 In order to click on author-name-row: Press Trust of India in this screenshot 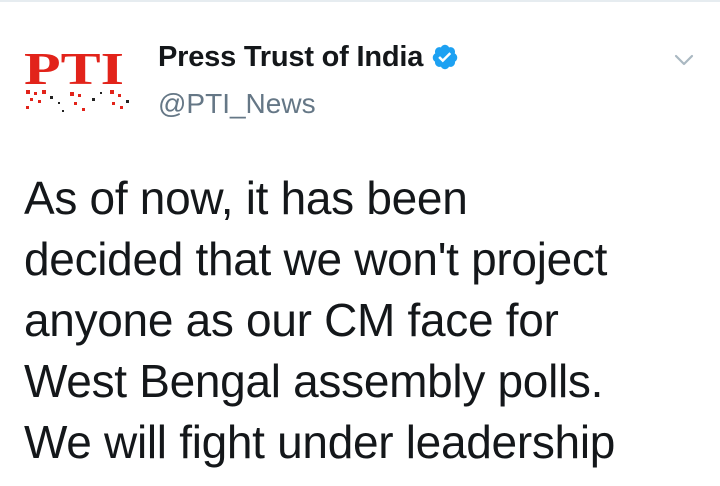, I will do `click(308, 57)`.